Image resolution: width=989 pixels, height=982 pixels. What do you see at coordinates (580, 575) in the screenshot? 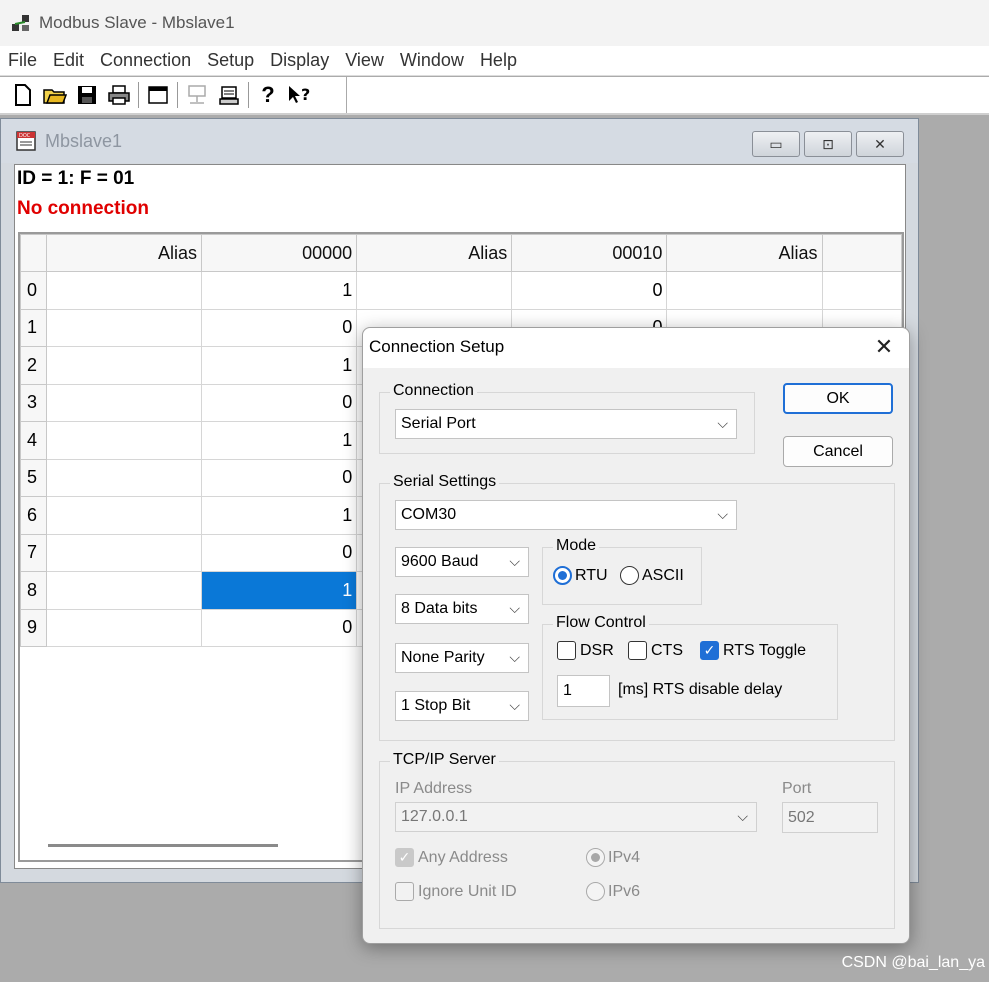
I see `mode-rtu-radio: RTU` at bounding box center [580, 575].